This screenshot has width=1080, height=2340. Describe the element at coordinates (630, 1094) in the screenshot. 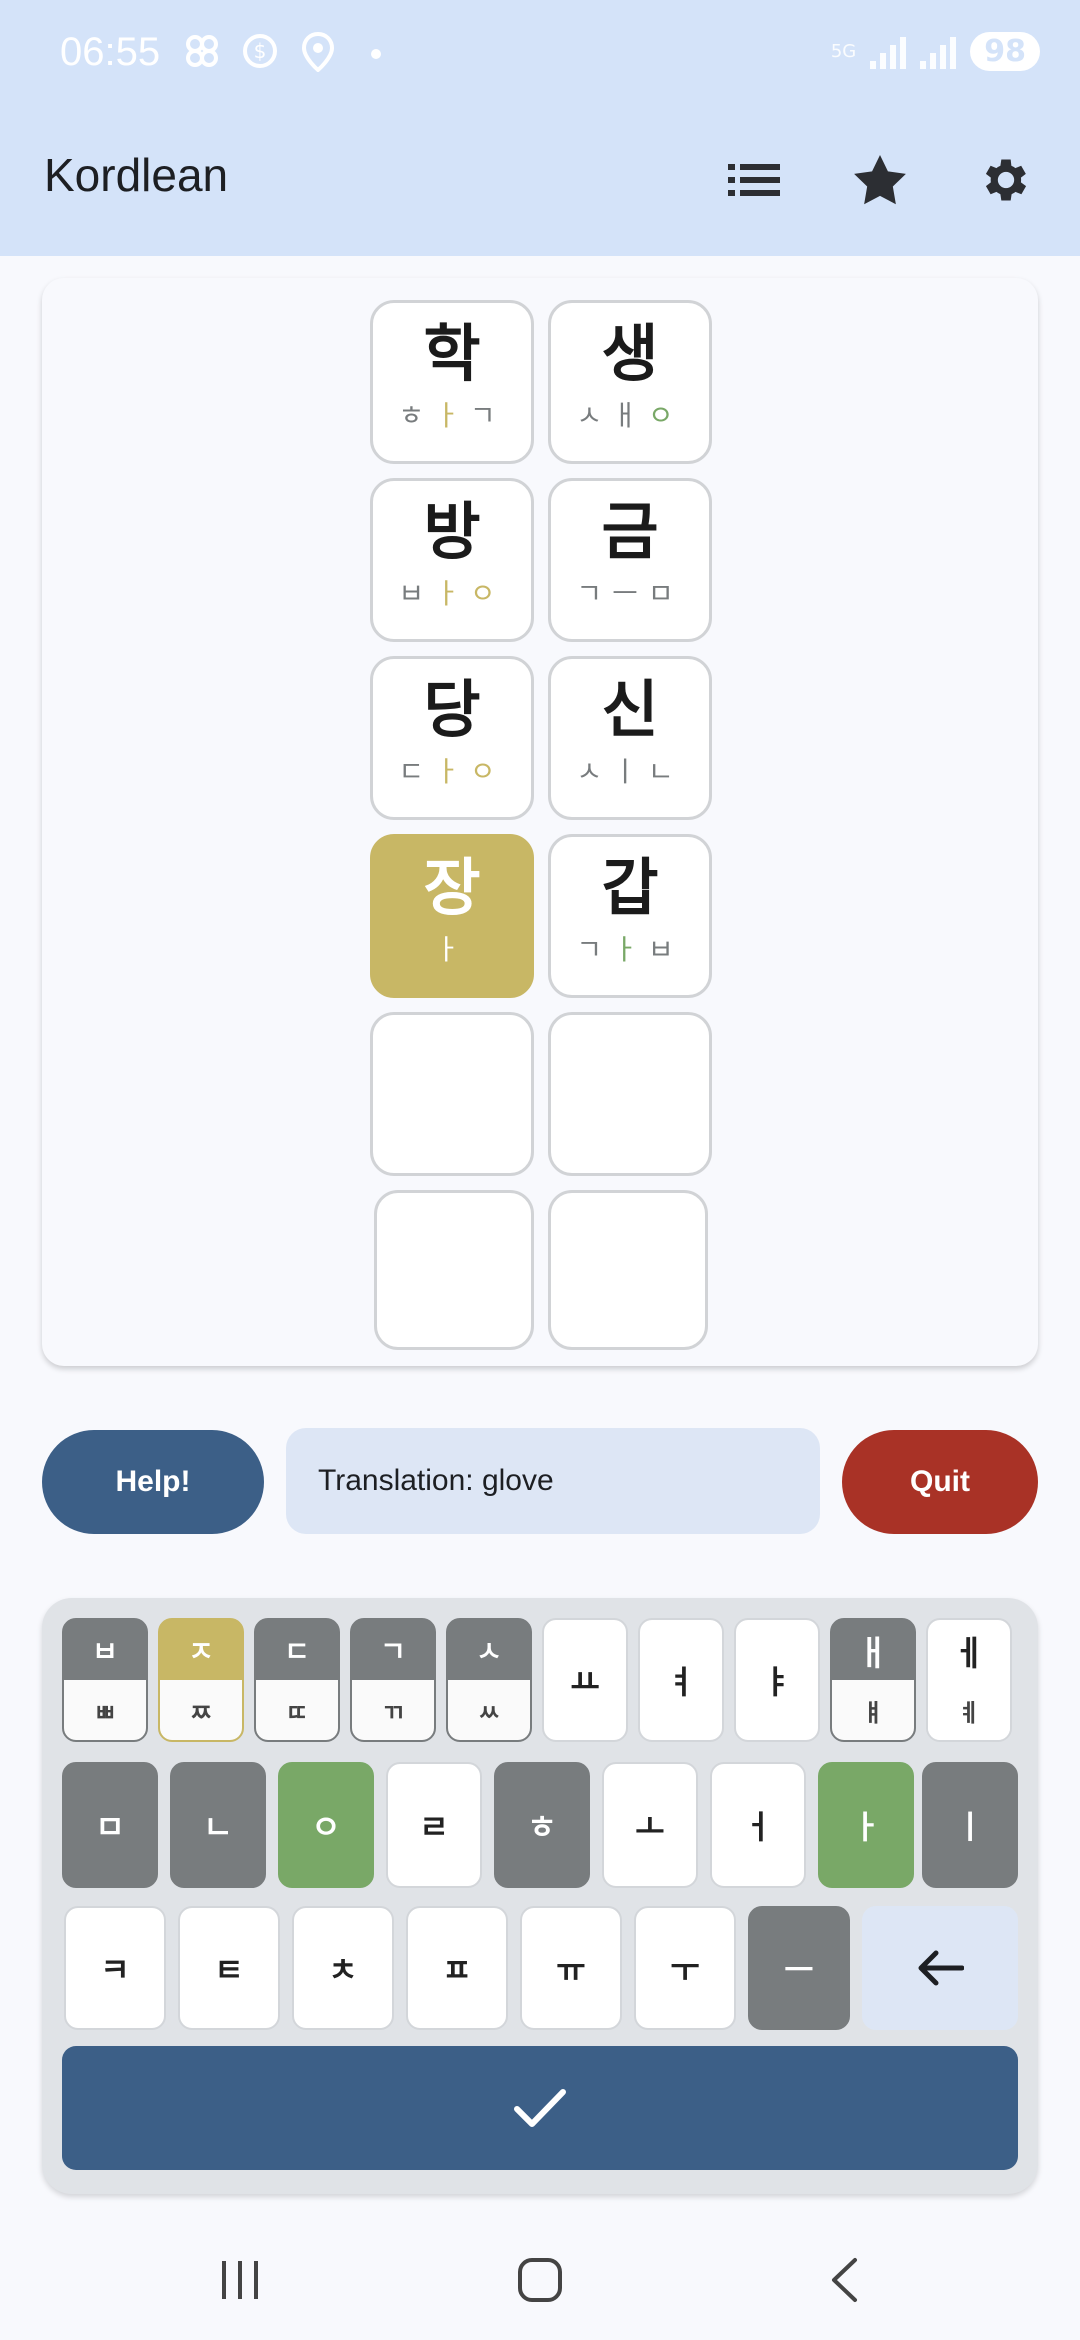

I see `tile-r5-c2` at that location.